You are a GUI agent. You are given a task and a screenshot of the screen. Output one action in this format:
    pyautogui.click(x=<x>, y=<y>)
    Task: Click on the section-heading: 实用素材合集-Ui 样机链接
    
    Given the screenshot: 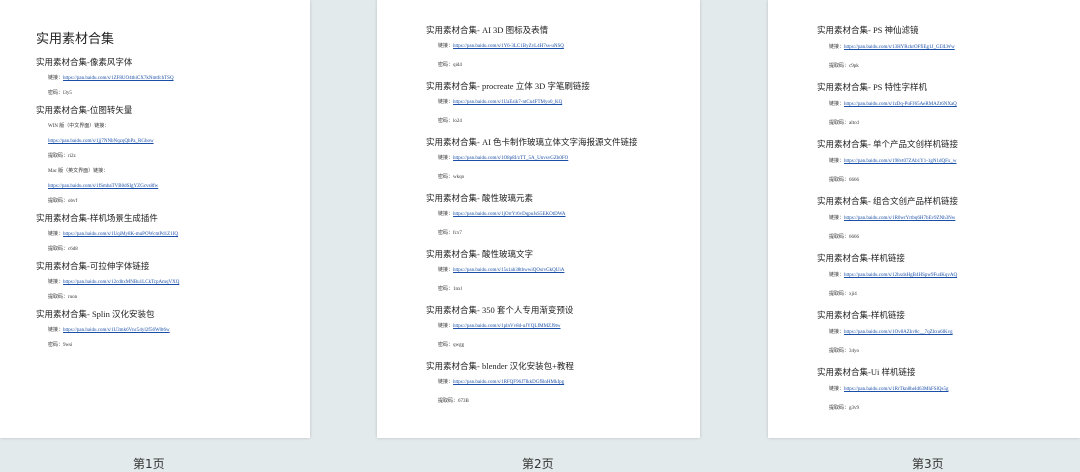 What is the action you would take?
    pyautogui.click(x=866, y=372)
    